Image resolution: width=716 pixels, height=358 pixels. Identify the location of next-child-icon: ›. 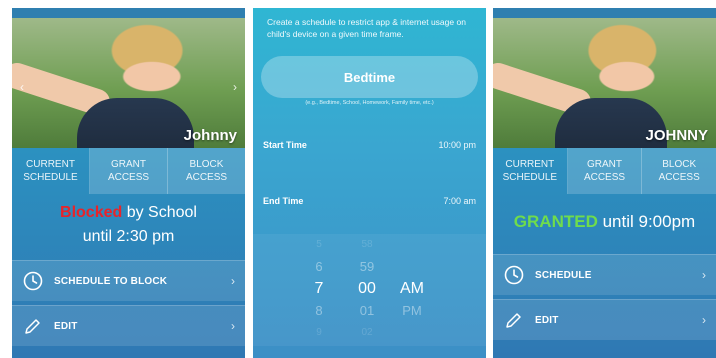
(235, 87).